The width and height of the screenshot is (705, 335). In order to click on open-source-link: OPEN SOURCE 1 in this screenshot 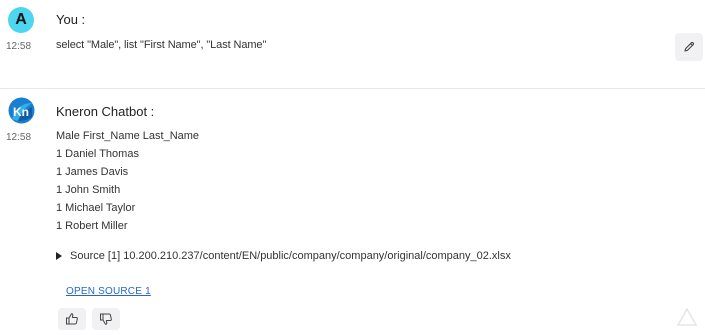, I will do `click(108, 291)`.